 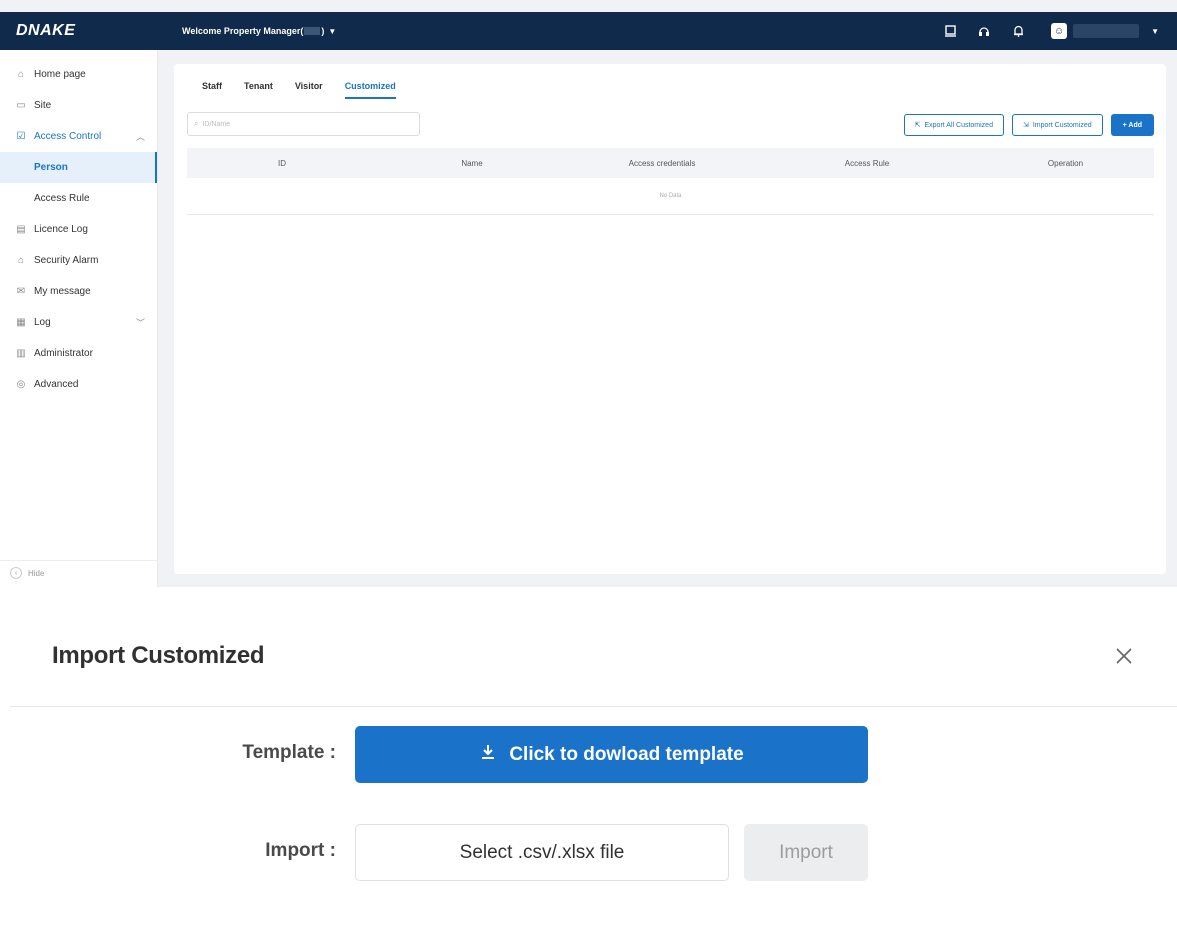 I want to click on sidebar-item-label: Log, so click(x=42, y=322).